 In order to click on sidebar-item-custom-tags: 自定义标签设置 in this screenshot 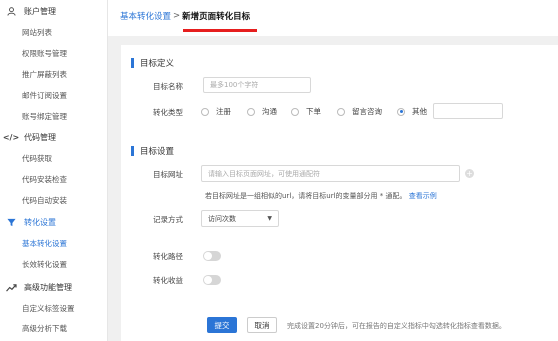, I will do `click(48, 309)`.